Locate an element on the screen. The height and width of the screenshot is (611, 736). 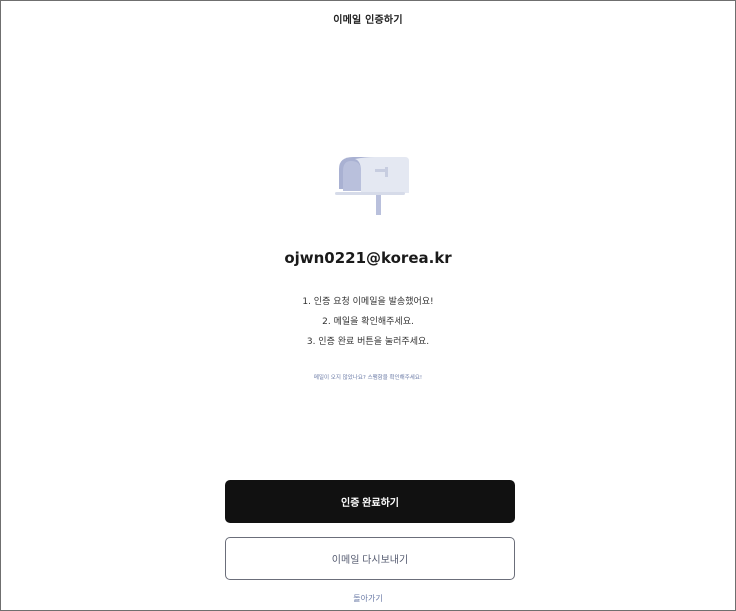
instruction-step-1: 1. 인증 요청 이메일을 발송했어요! is located at coordinates (368, 302).